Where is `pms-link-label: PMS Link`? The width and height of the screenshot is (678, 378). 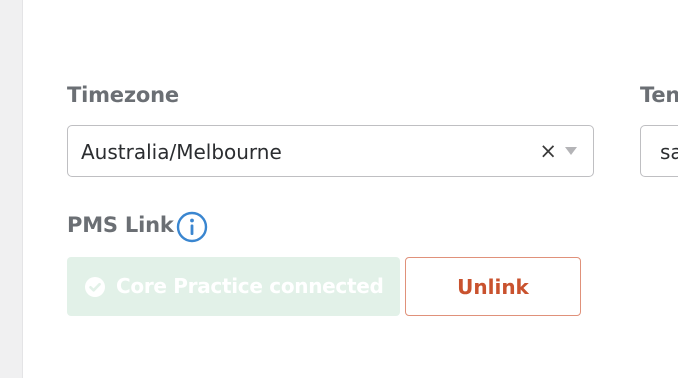
pms-link-label: PMS Link is located at coordinates (120, 225).